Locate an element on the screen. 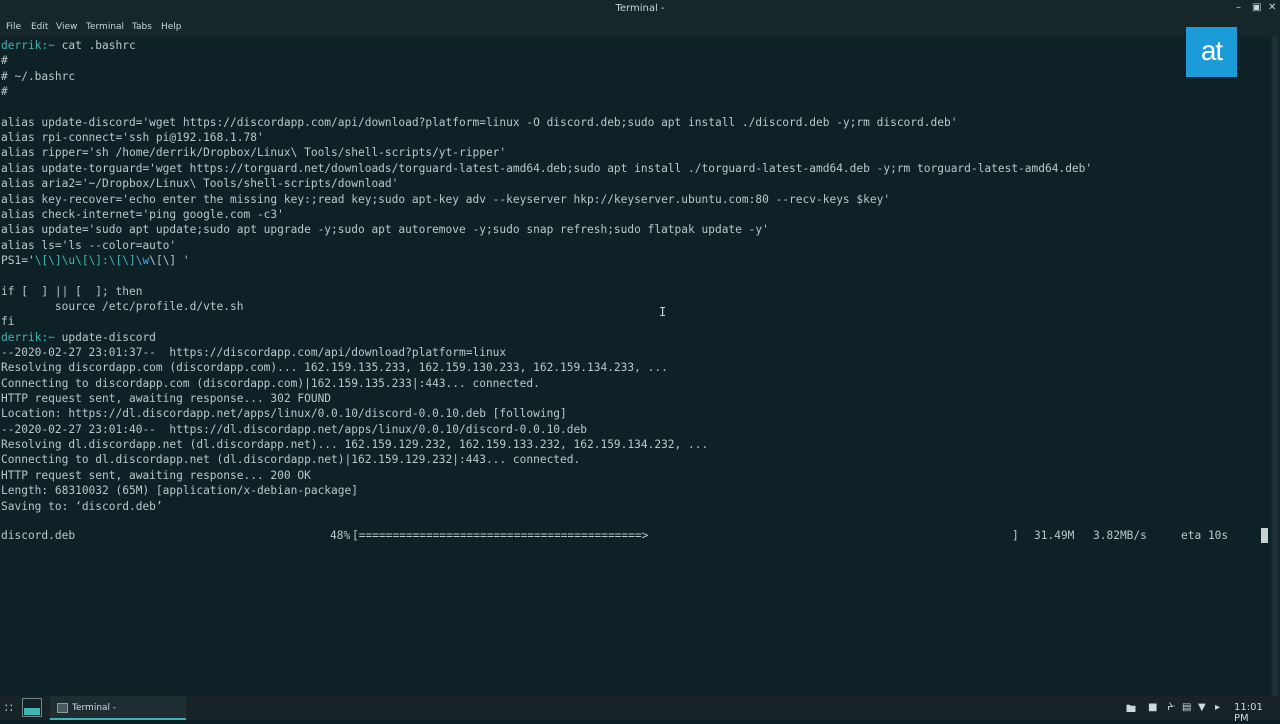 The image size is (1280, 724). line-text: Saving to: ‘discord.deb’ is located at coordinates (82, 506).